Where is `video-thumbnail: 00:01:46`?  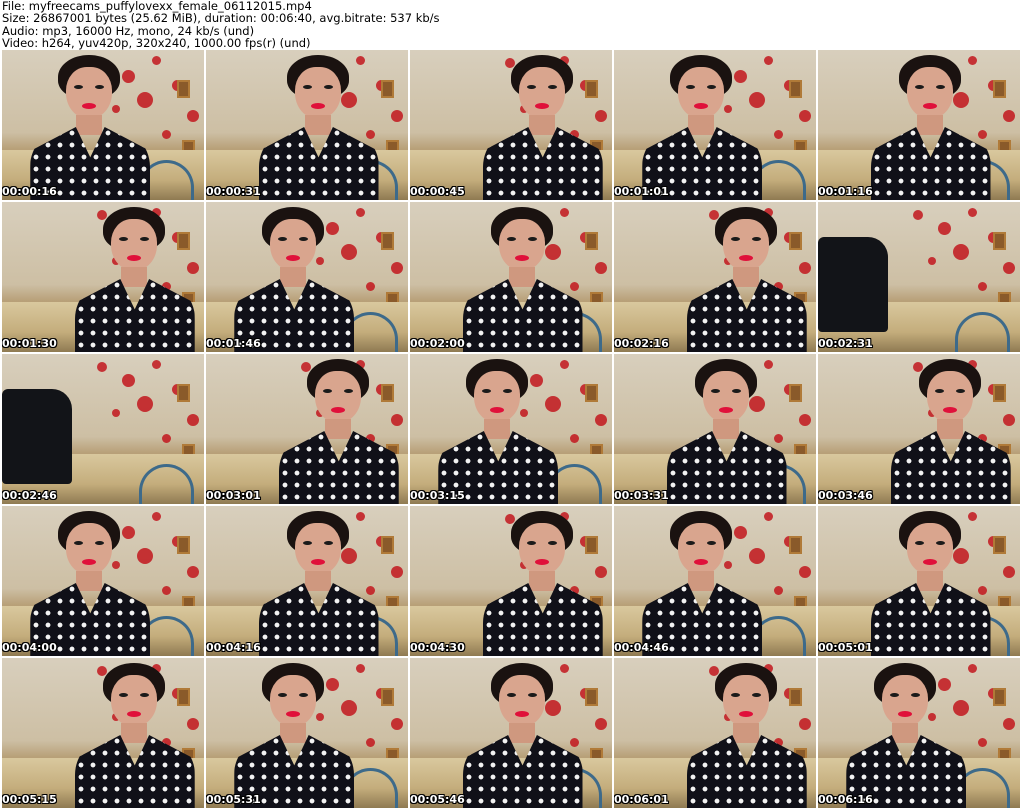
video-thumbnail: 00:01:46 is located at coordinates (307, 277).